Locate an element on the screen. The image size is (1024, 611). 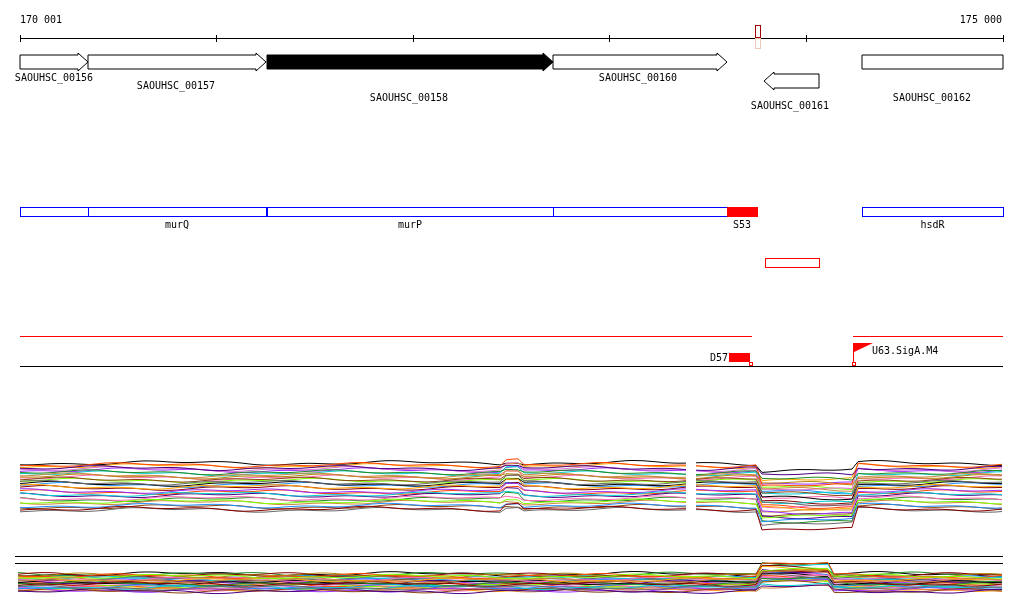
ruler-end-label: 175 000 is located at coordinates (980, 19).